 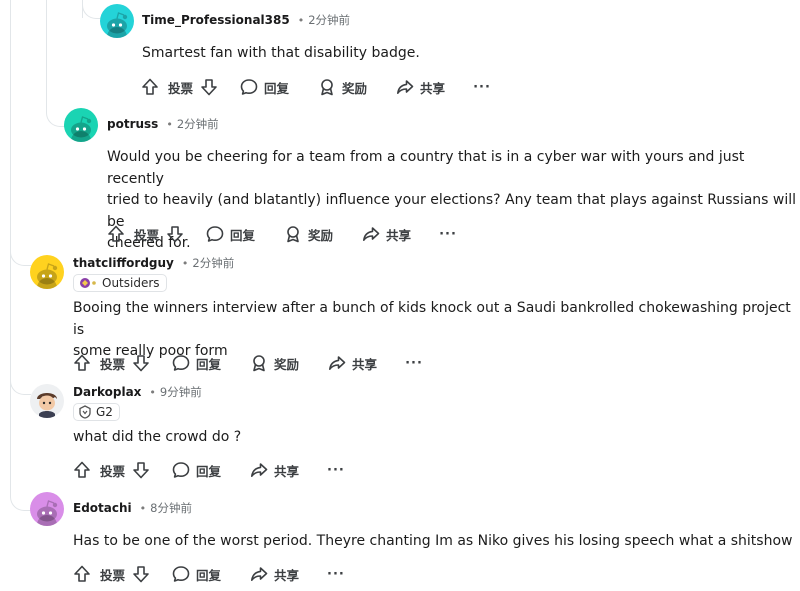 I want to click on comment-meta: Darkoplax • 9分钟前, so click(x=137, y=392).